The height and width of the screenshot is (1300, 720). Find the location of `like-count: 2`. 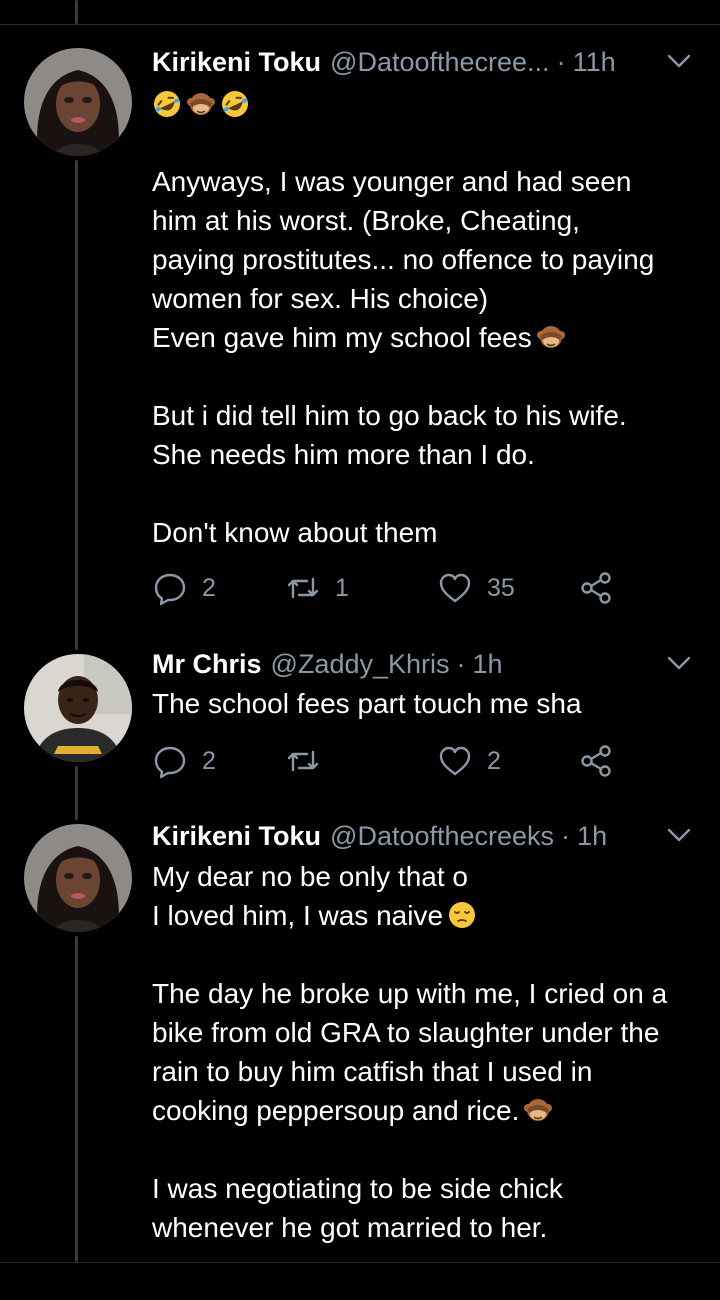

like-count: 2 is located at coordinates (494, 760).